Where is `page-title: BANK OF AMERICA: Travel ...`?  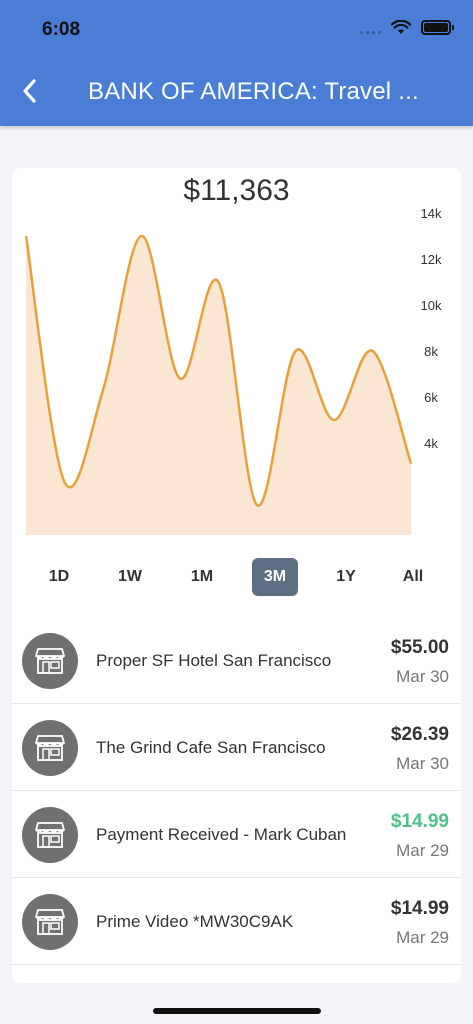
page-title: BANK OF AMERICA: Travel ... is located at coordinates (253, 91).